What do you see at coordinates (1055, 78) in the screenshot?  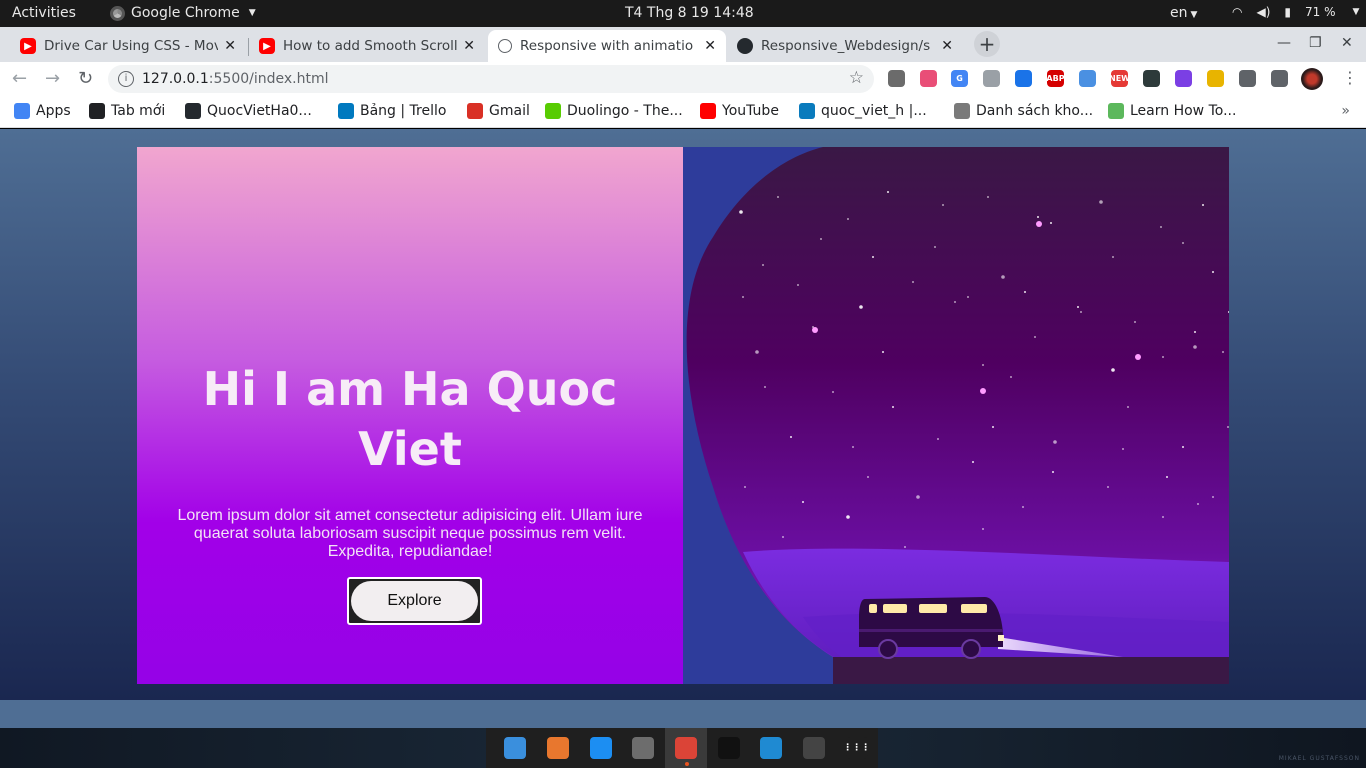 I see `ext-adblock-icon: ABP` at bounding box center [1055, 78].